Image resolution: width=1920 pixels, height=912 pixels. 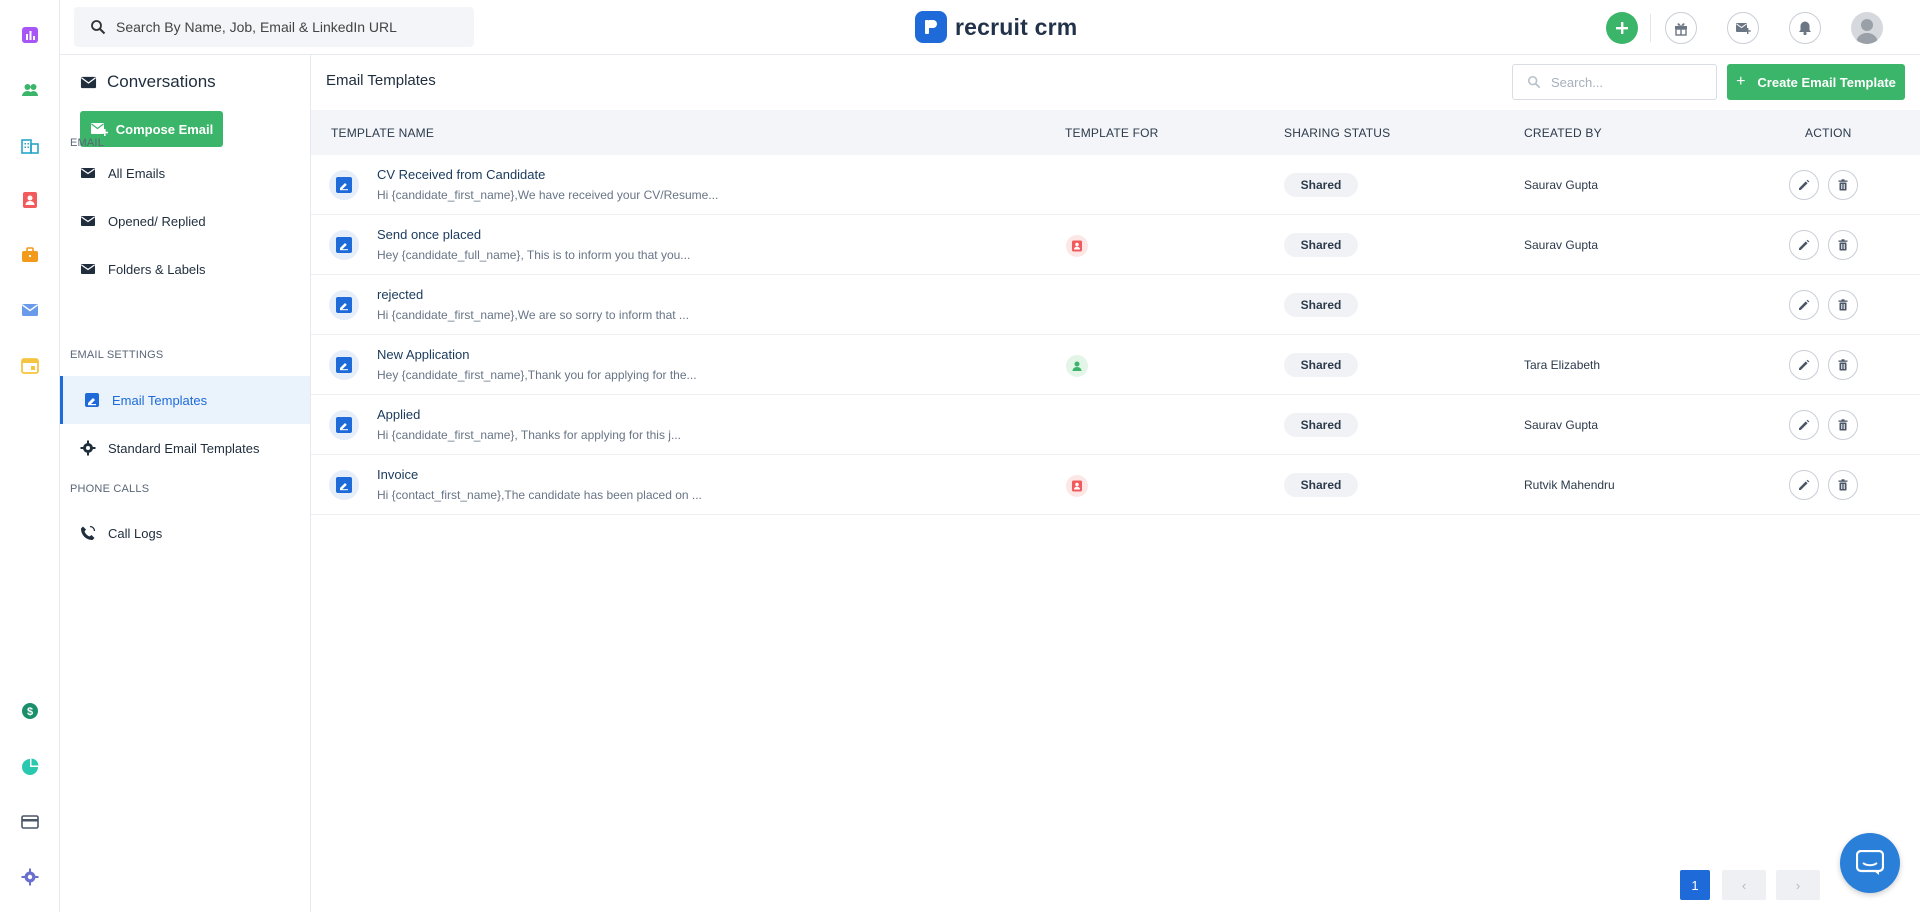 I want to click on col-template-for: TEMPLATE FOR, so click(x=1112, y=133).